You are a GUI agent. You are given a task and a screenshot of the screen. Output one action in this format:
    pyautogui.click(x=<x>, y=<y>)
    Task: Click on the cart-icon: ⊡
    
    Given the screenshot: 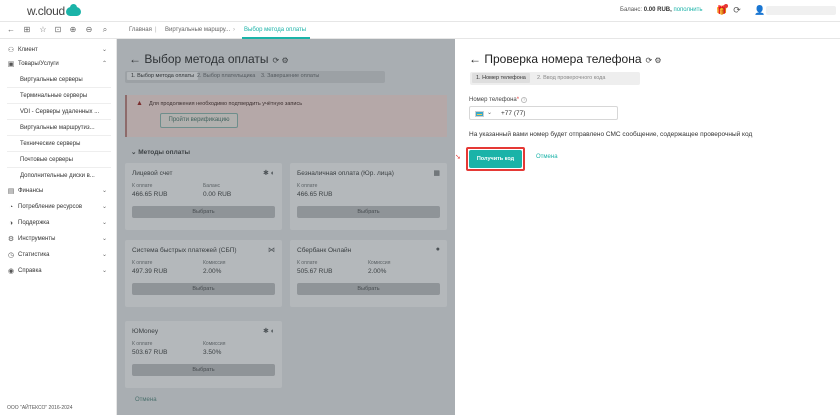 What is the action you would take?
    pyautogui.click(x=58, y=29)
    